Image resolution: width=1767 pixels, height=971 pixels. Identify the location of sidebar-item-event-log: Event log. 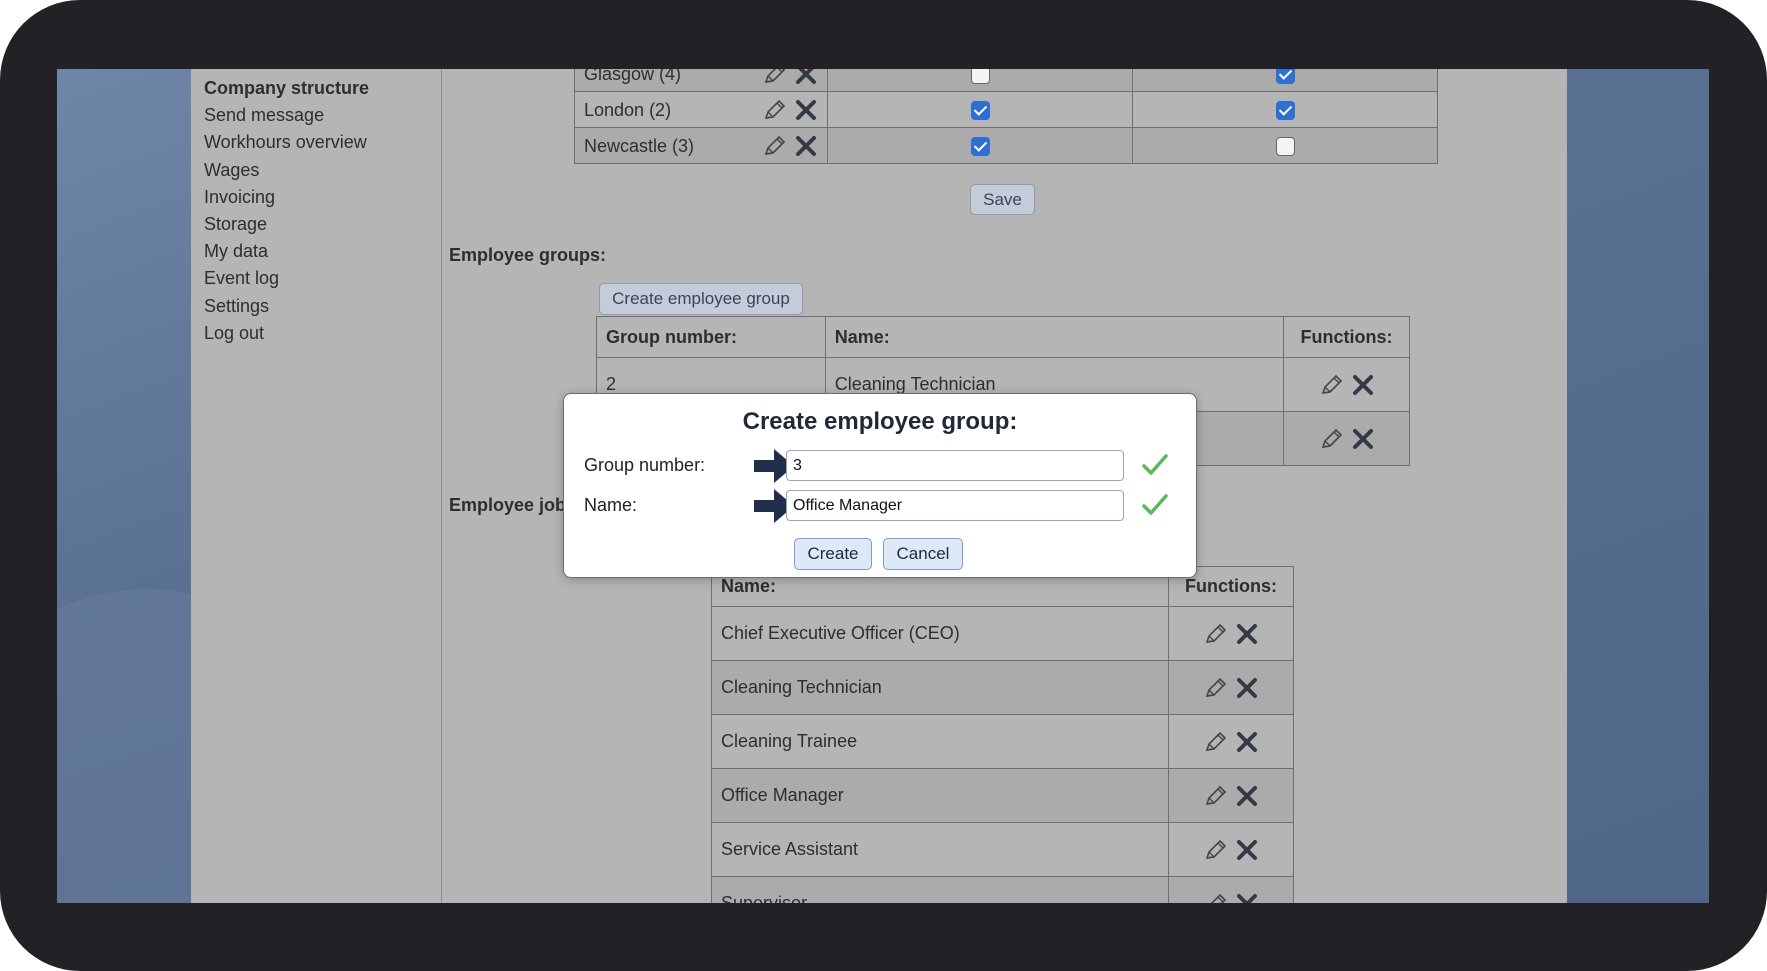
(322, 278).